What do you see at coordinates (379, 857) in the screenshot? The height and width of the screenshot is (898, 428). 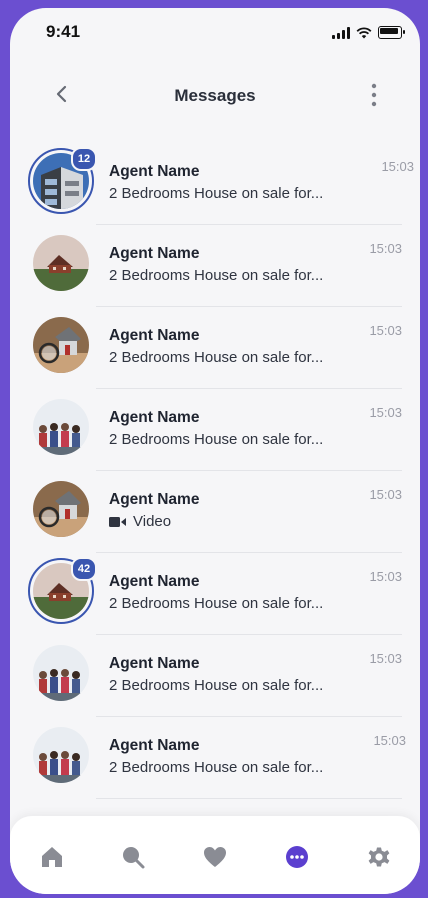 I see `gear-icon` at bounding box center [379, 857].